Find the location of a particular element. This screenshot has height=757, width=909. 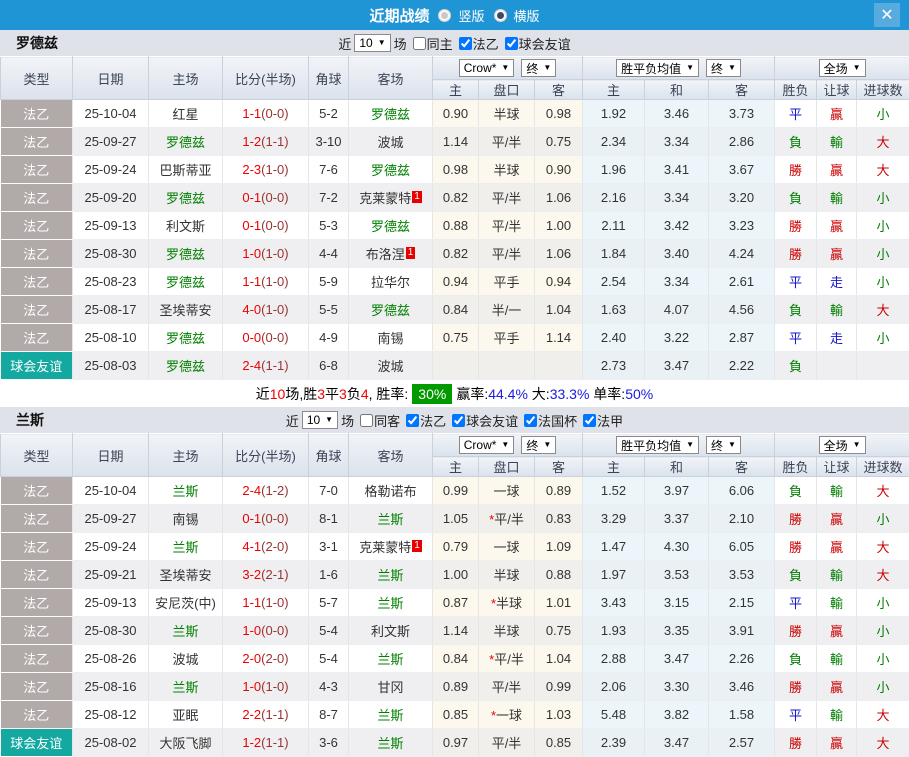

avg-draw-cell: 3.53 is located at coordinates (677, 575).